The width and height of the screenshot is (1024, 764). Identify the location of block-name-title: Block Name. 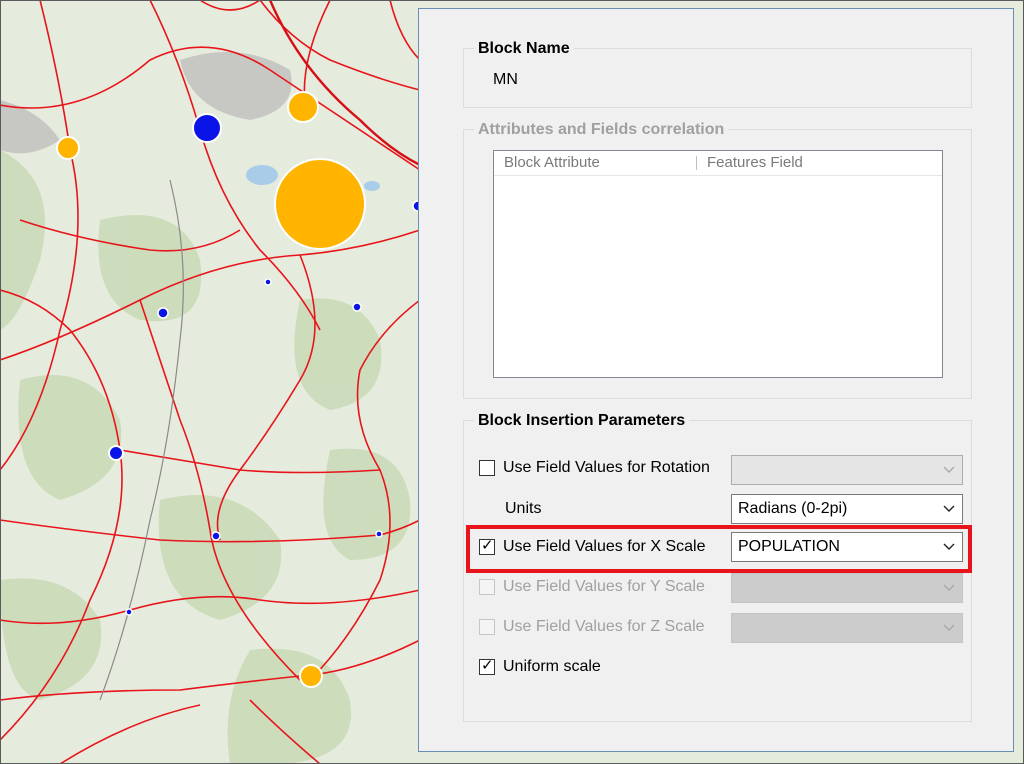
(524, 49).